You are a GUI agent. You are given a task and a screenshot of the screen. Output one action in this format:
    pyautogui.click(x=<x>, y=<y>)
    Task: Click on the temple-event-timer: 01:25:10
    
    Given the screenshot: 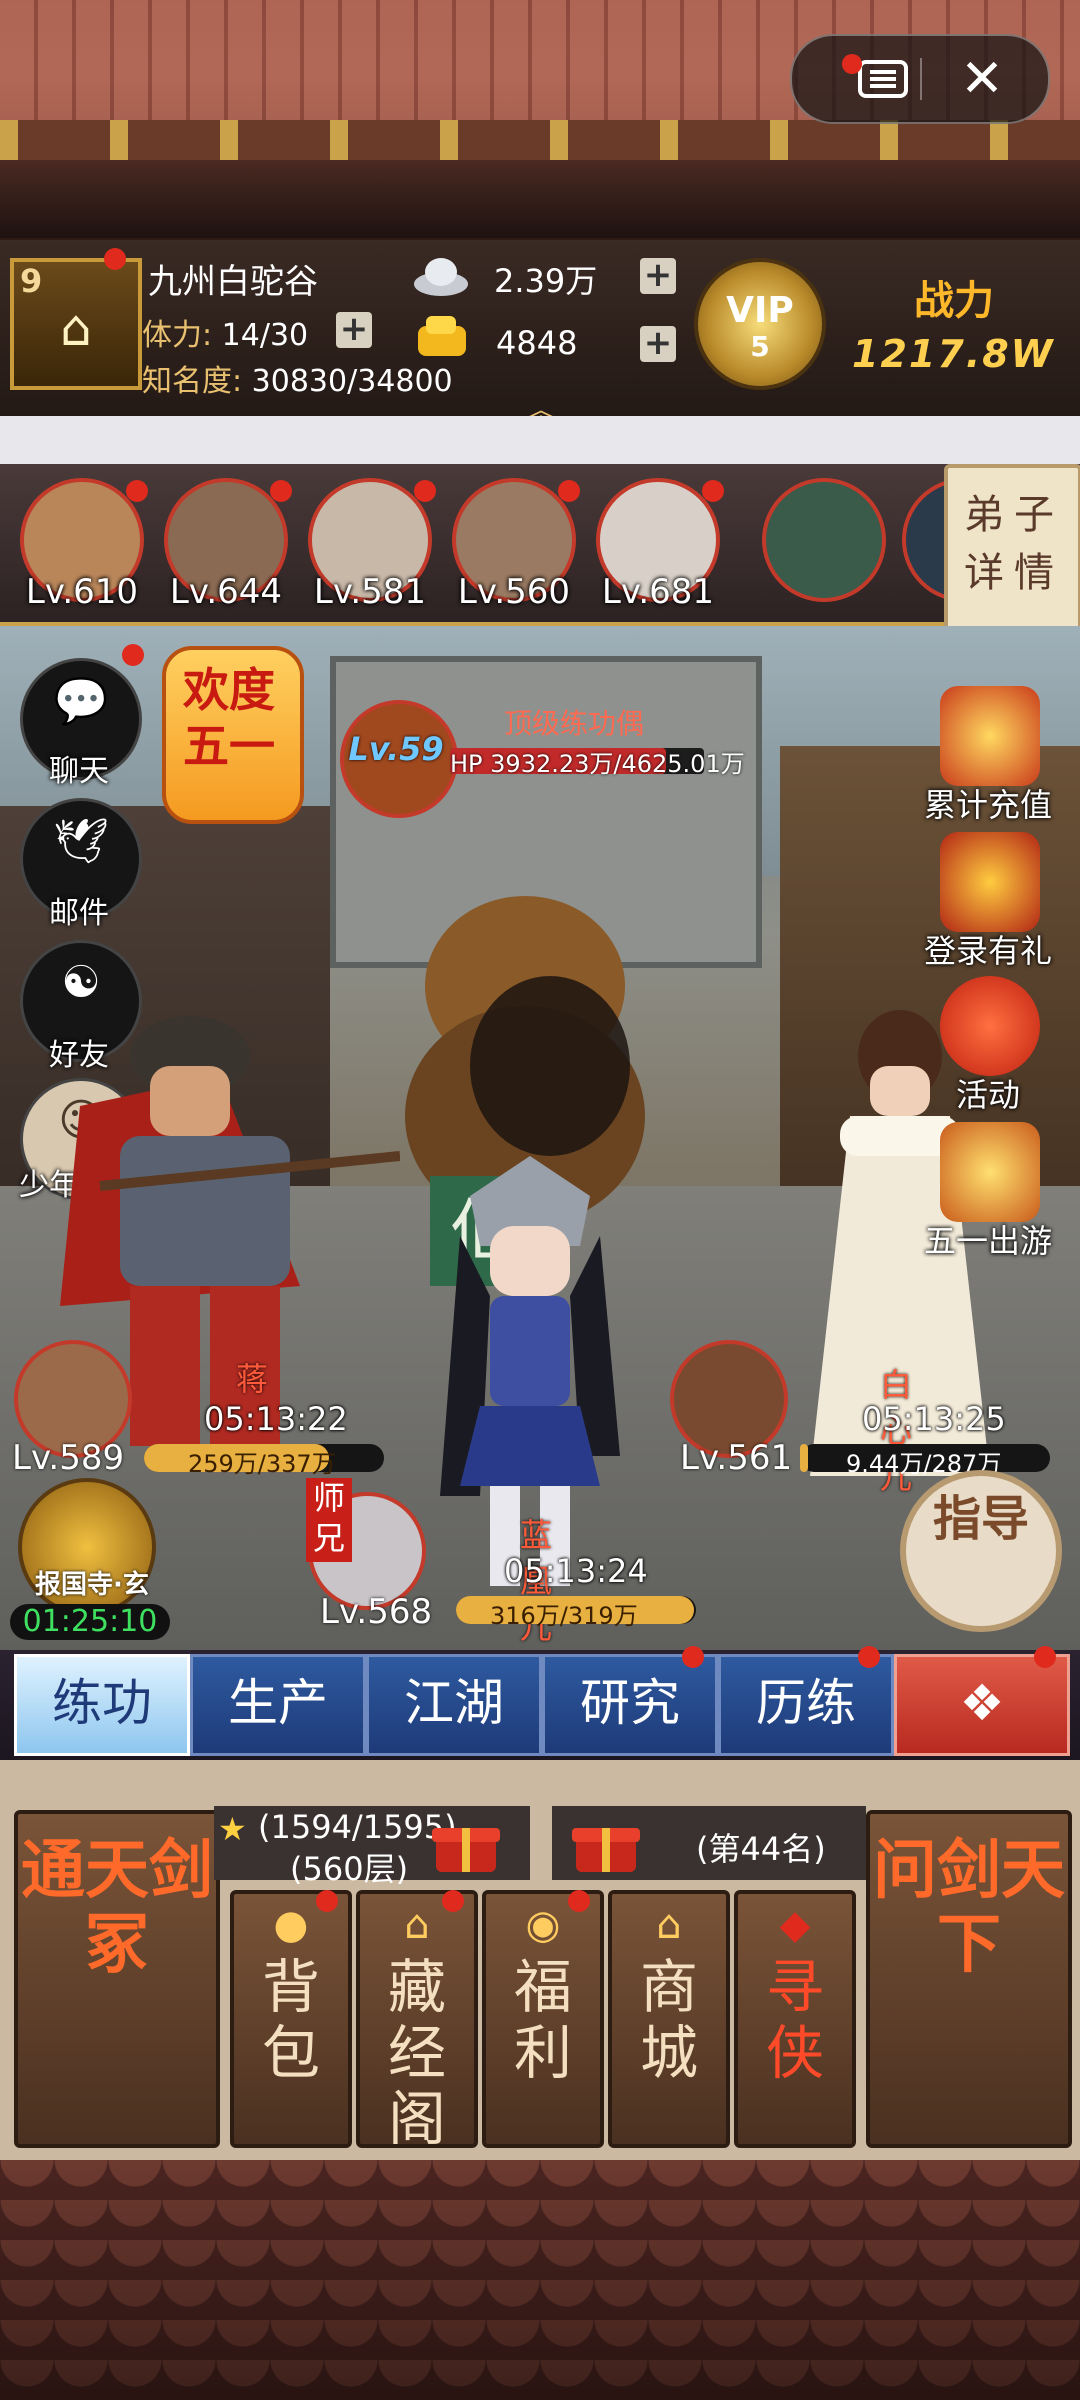 What is the action you would take?
    pyautogui.click(x=90, y=1622)
    